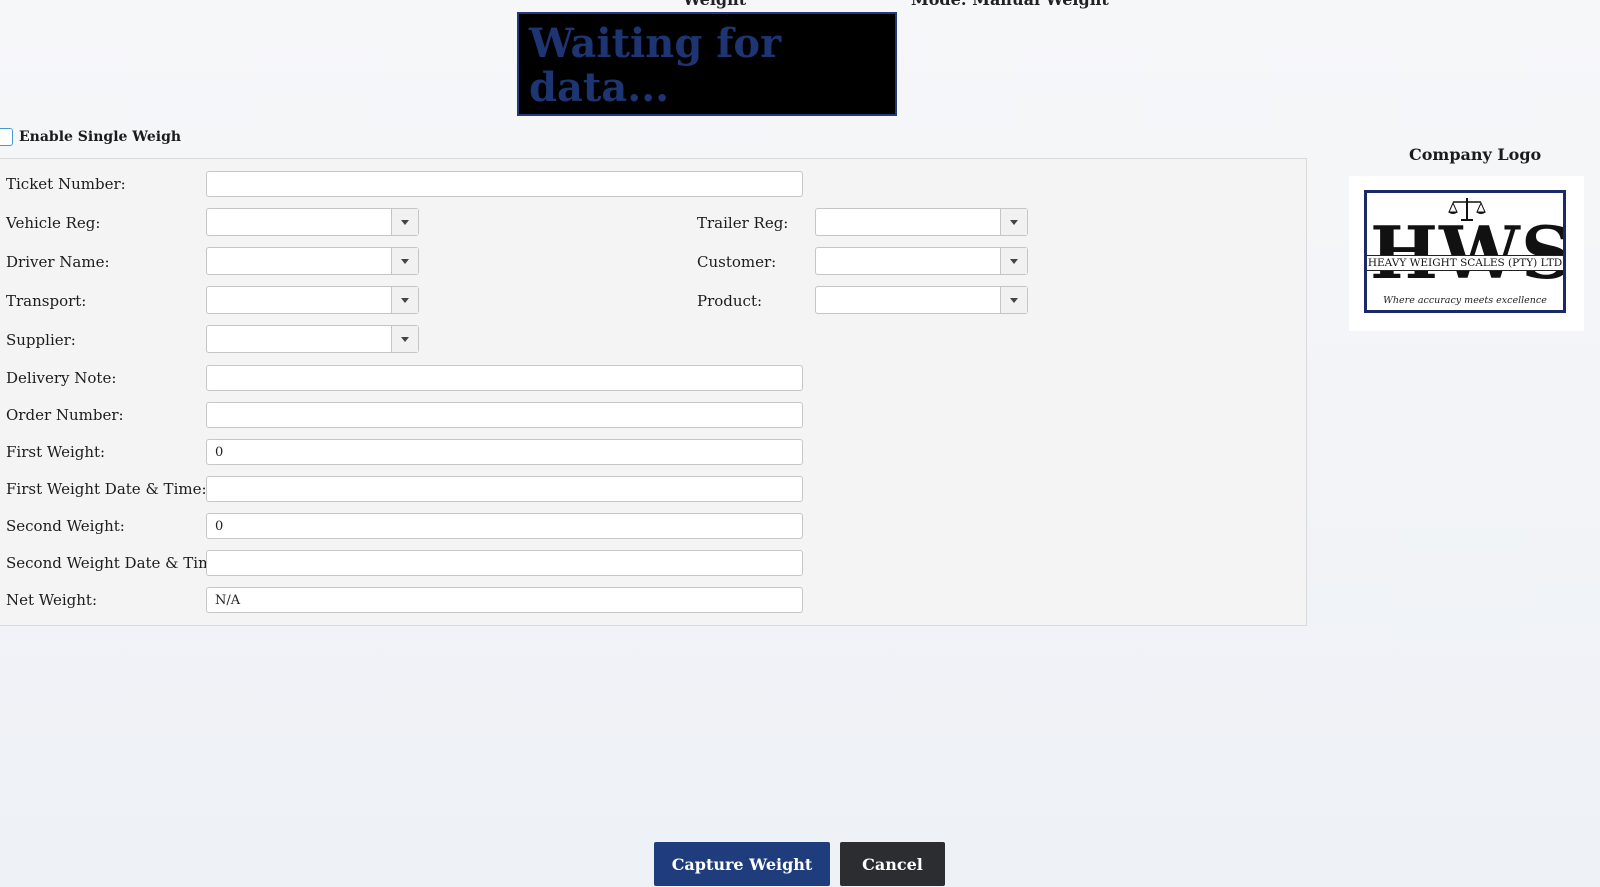 Image resolution: width=1600 pixels, height=887 pixels. Describe the element at coordinates (299, 339) in the screenshot. I see `supplier-field` at that location.